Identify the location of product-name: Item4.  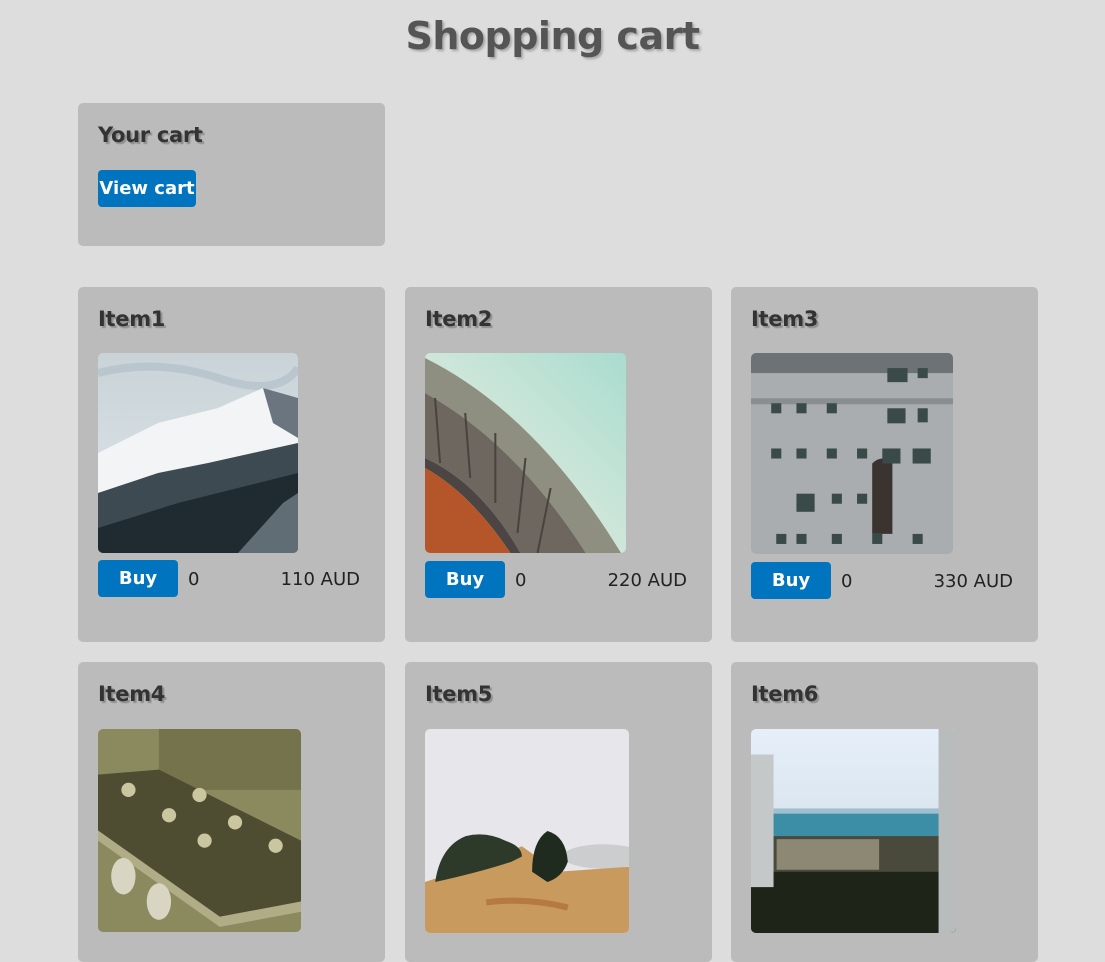
(132, 694).